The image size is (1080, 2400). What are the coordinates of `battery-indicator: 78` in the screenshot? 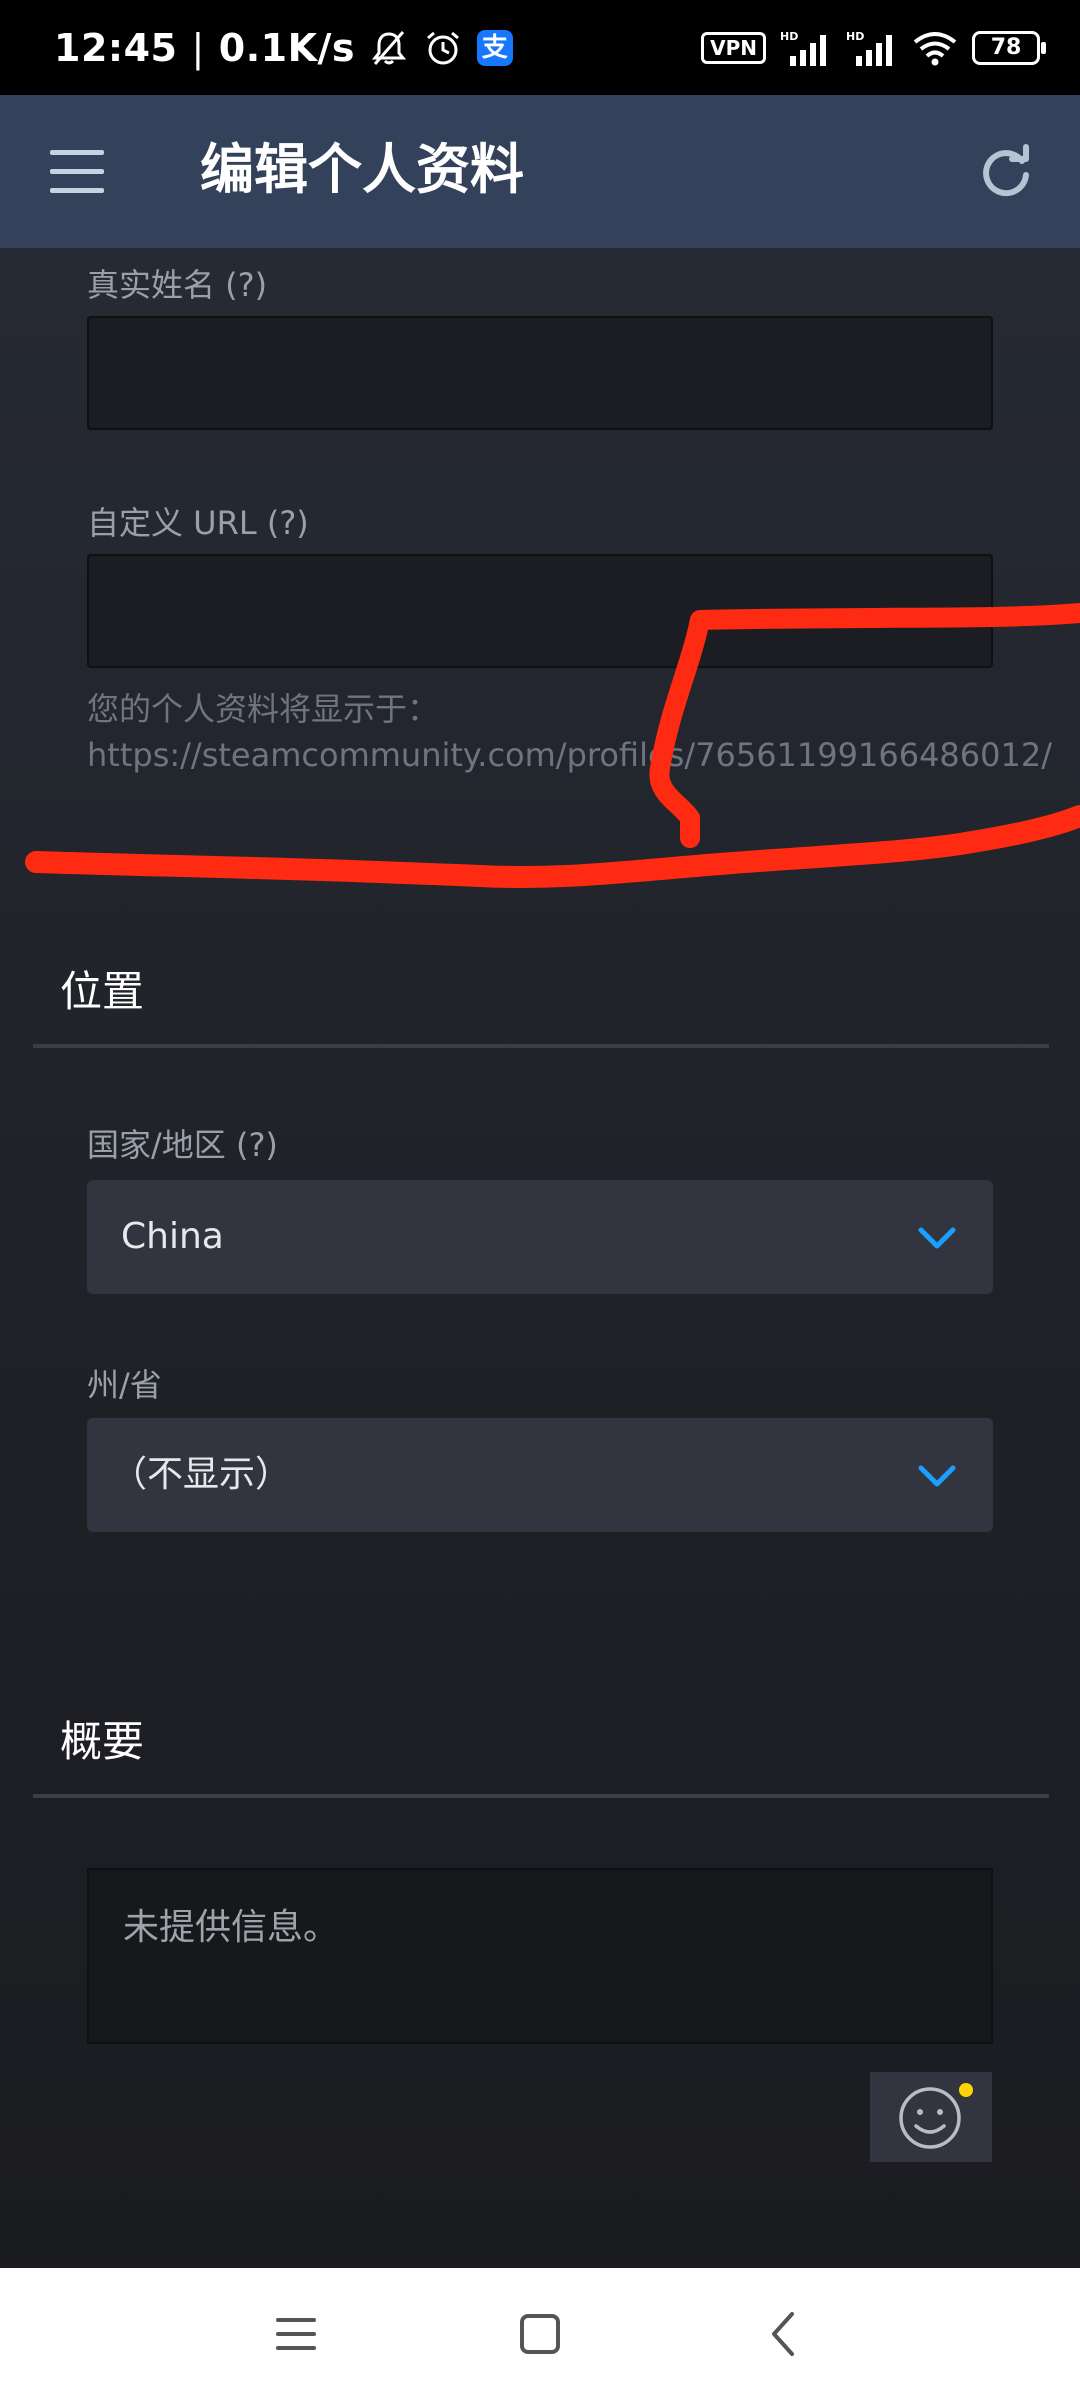 It's located at (1009, 47).